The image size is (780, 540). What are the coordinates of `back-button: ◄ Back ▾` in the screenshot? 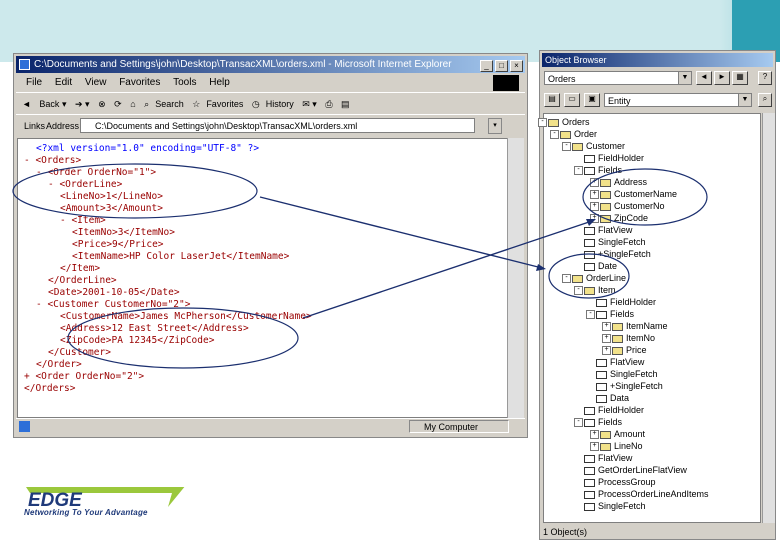 It's located at (44, 104).